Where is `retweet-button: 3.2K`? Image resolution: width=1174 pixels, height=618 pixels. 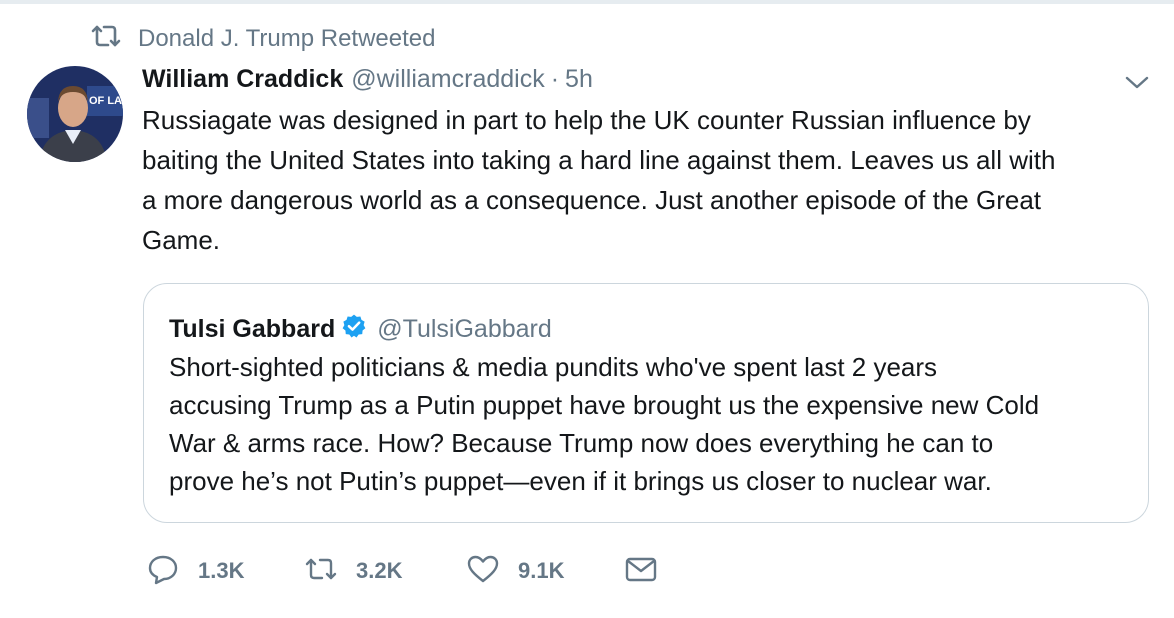
retweet-button: 3.2K is located at coordinates (385, 571).